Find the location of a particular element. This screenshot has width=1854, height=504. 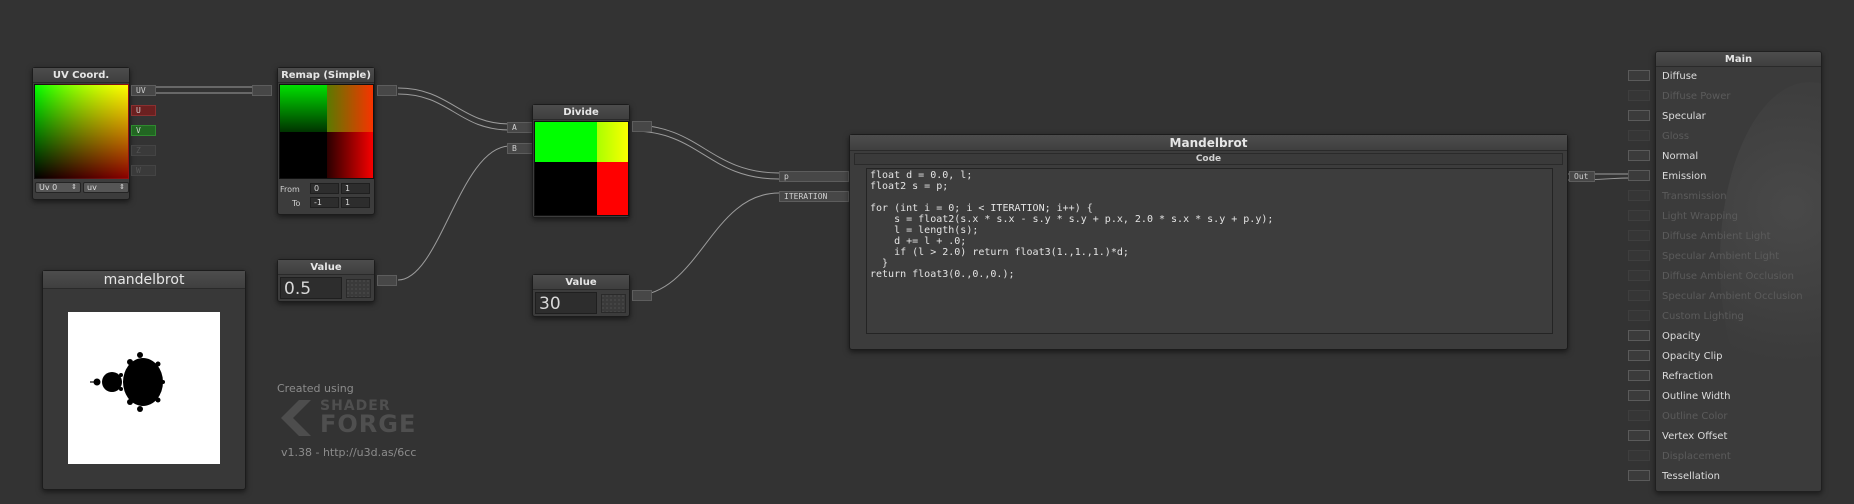

node-title: UV Coord. is located at coordinates (81, 75).